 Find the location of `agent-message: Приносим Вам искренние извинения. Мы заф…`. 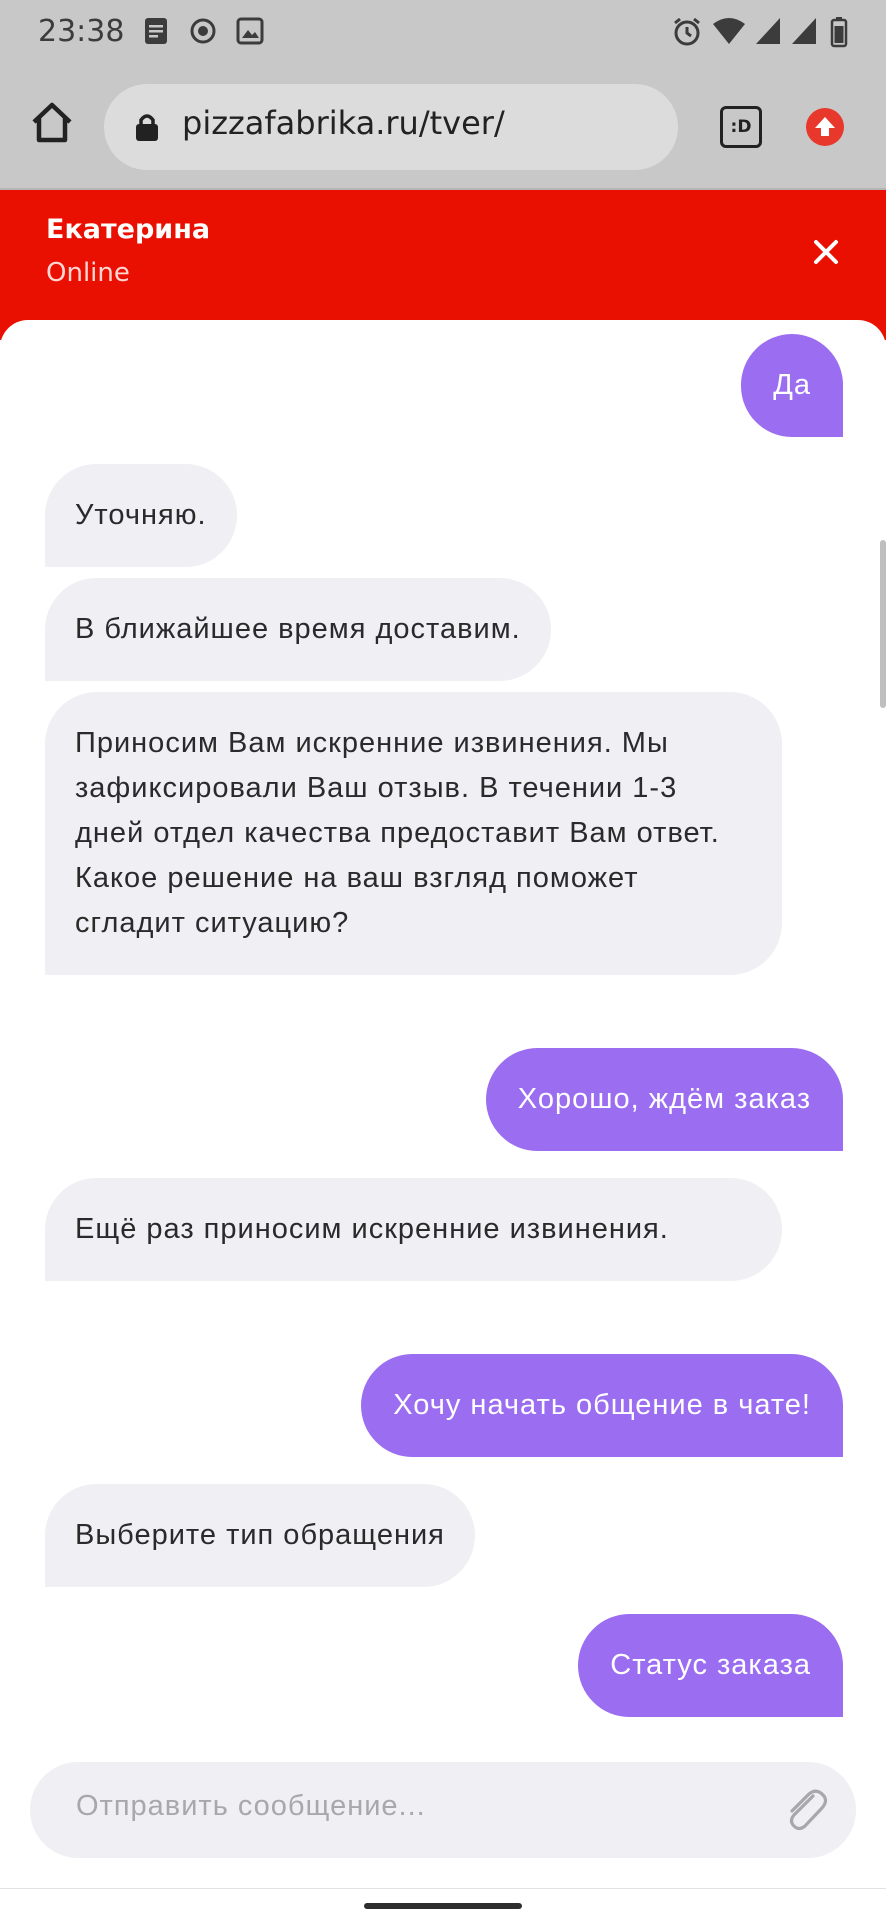

agent-message: Приносим Вам искренние извинения. Мы заф… is located at coordinates (413, 833).